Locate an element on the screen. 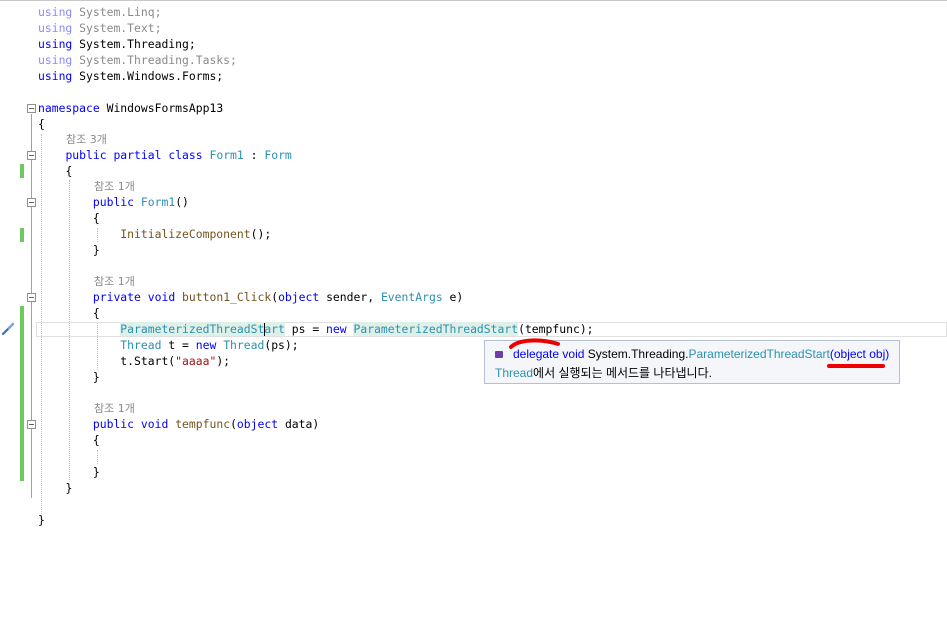  reference-count-click: 참조 1개 is located at coordinates (114, 282).